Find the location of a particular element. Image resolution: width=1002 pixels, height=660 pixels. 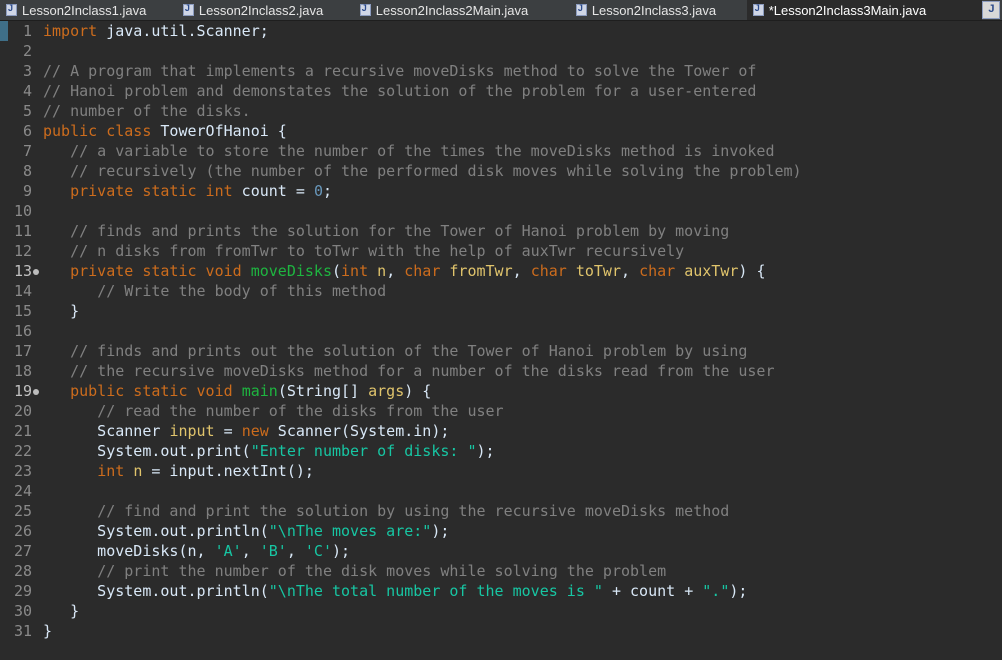

code-line: 30 } is located at coordinates (39, 611).